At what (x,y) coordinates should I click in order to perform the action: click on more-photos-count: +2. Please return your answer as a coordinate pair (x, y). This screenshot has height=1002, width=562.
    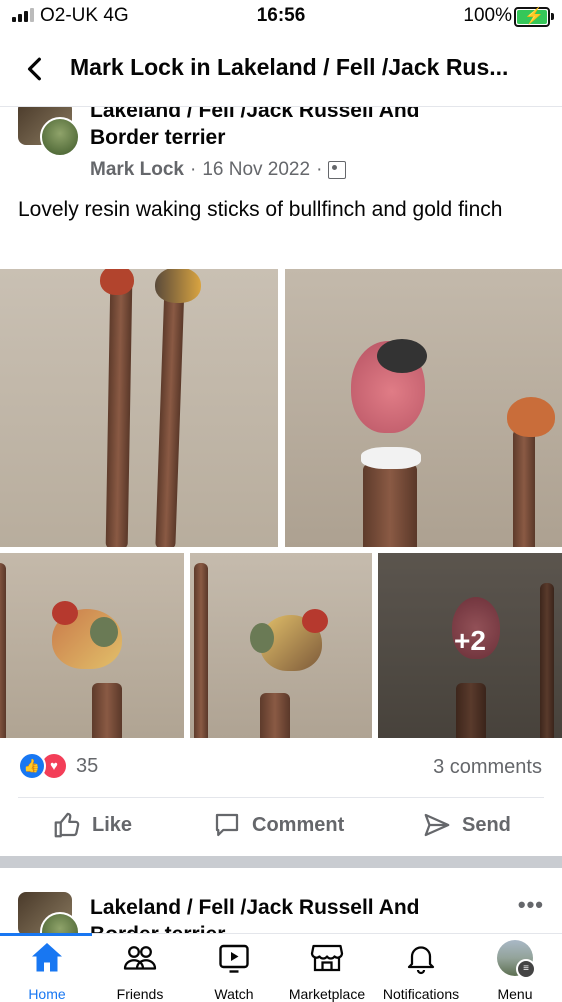
    Looking at the image, I should click on (470, 640).